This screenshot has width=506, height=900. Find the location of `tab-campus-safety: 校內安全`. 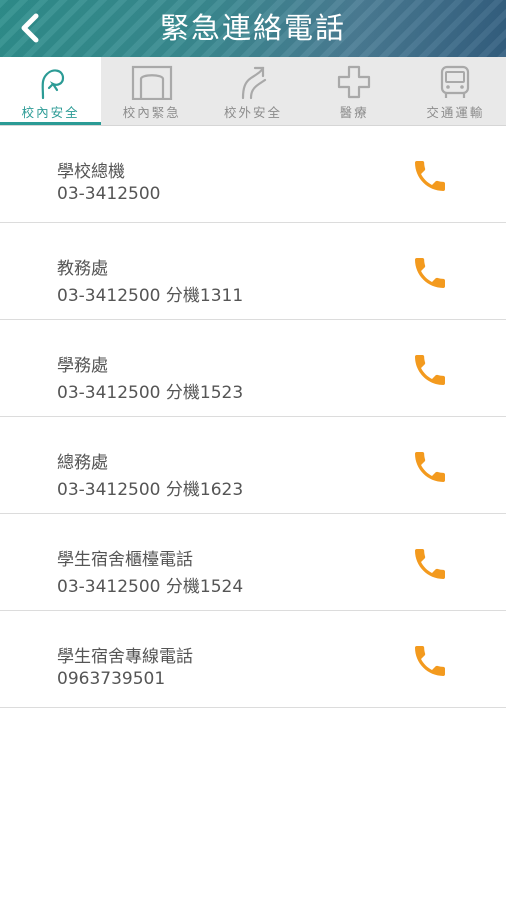

tab-campus-safety: 校內安全 is located at coordinates (51, 91).